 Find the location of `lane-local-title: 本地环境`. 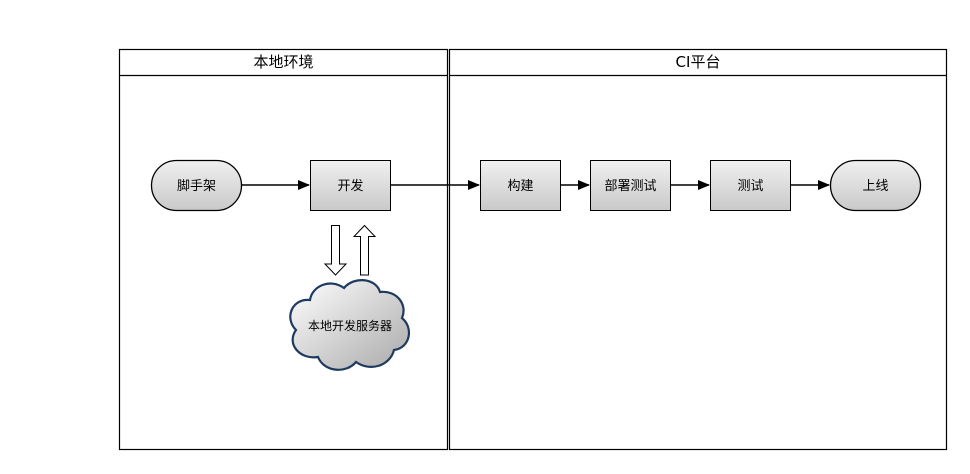

lane-local-title: 本地环境 is located at coordinates (283, 62).